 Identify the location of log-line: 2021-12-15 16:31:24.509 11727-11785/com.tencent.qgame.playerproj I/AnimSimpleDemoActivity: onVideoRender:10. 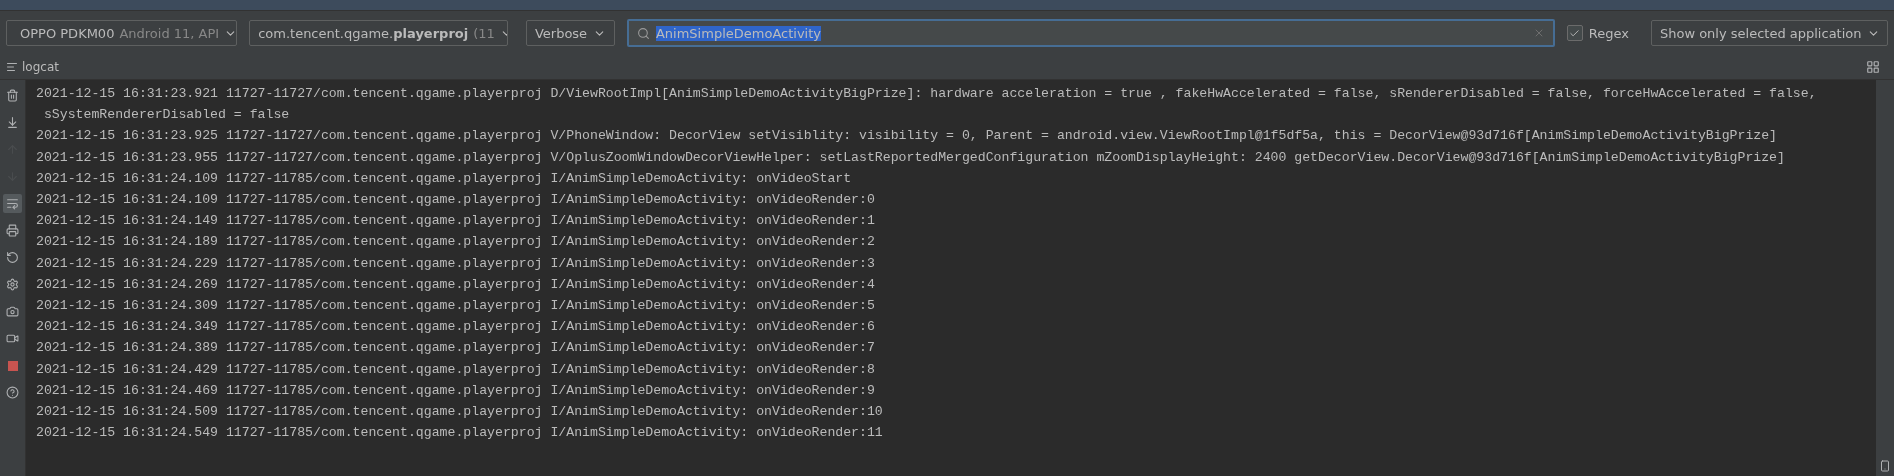
(460, 412).